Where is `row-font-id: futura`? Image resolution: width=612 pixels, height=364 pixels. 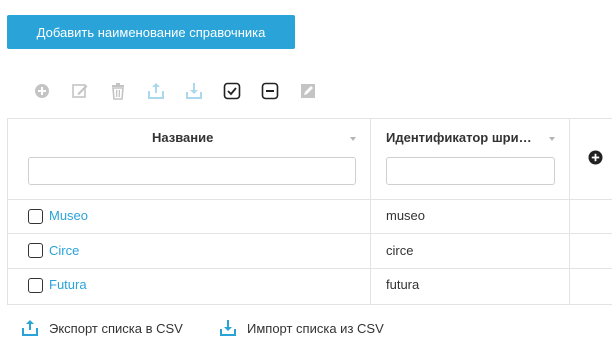
row-font-id: futura is located at coordinates (403, 284).